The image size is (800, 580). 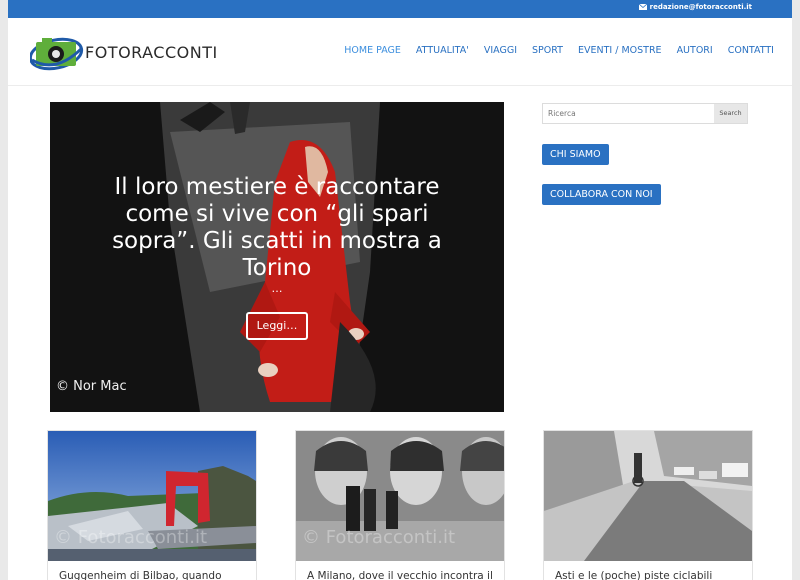 I want to click on collabora-button: COLLABORA CON NOI, so click(x=601, y=194).